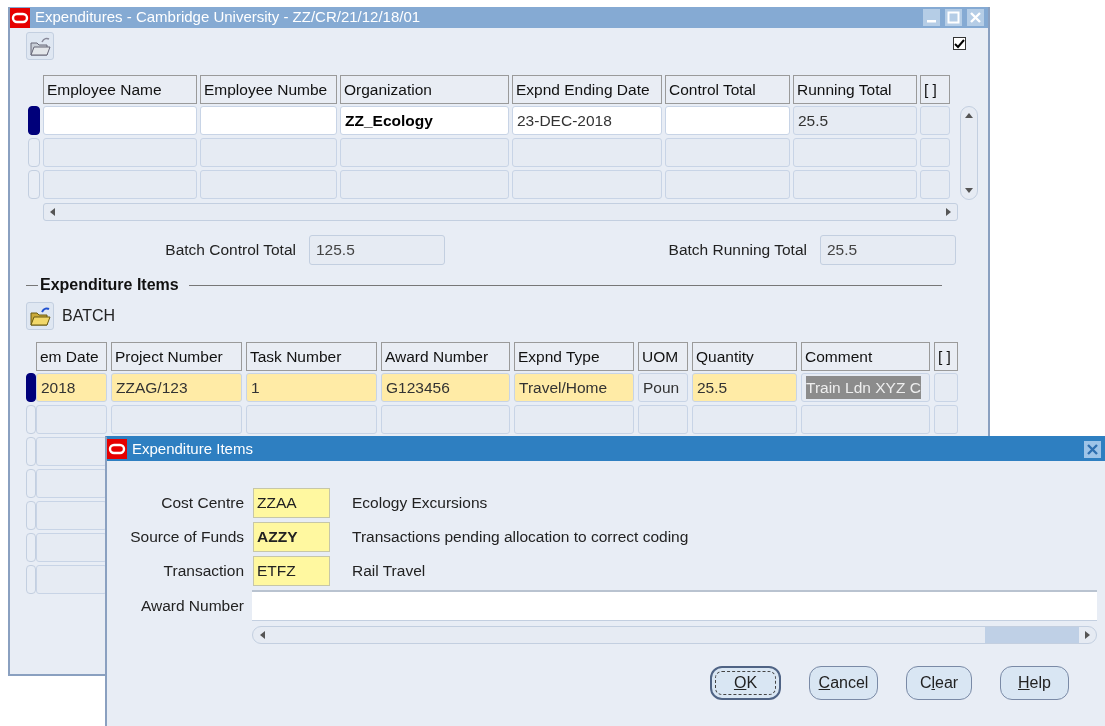  Describe the element at coordinates (663, 356) in the screenshot. I see `column-header: UOM` at that location.